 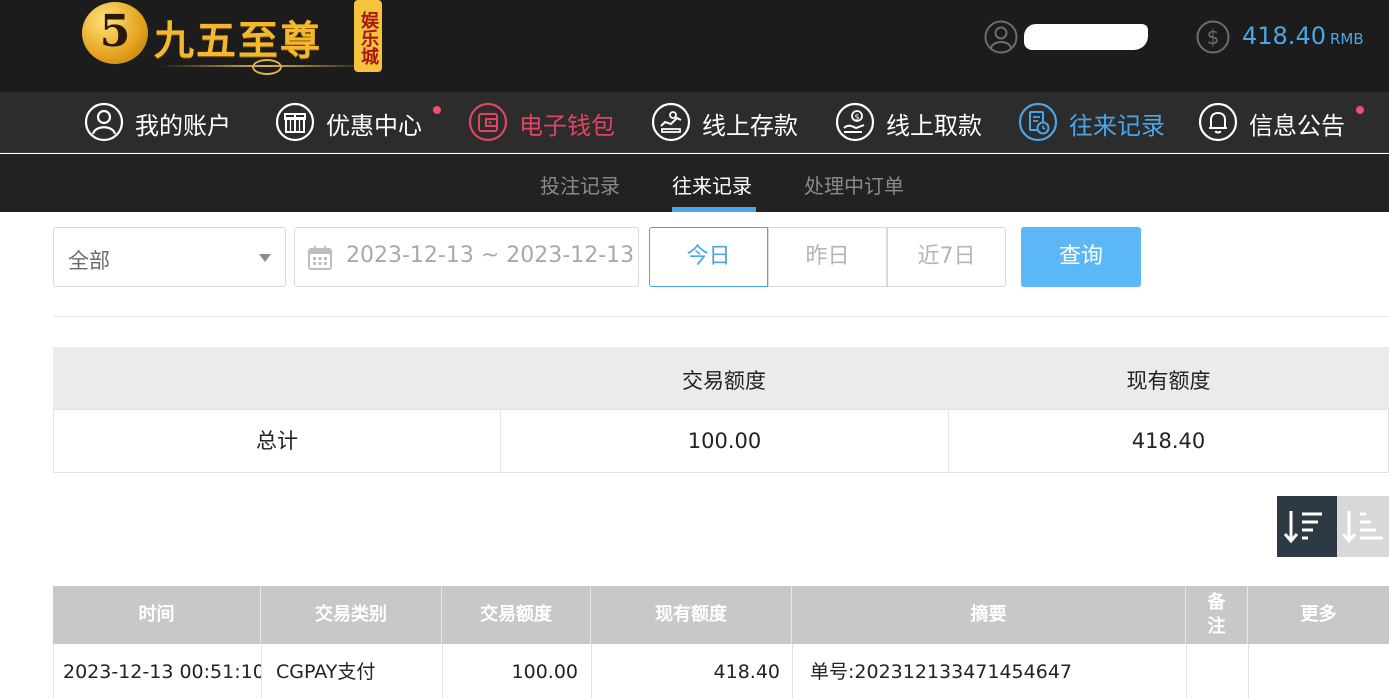 I want to click on withdraw-icon: $, so click(x=855, y=122).